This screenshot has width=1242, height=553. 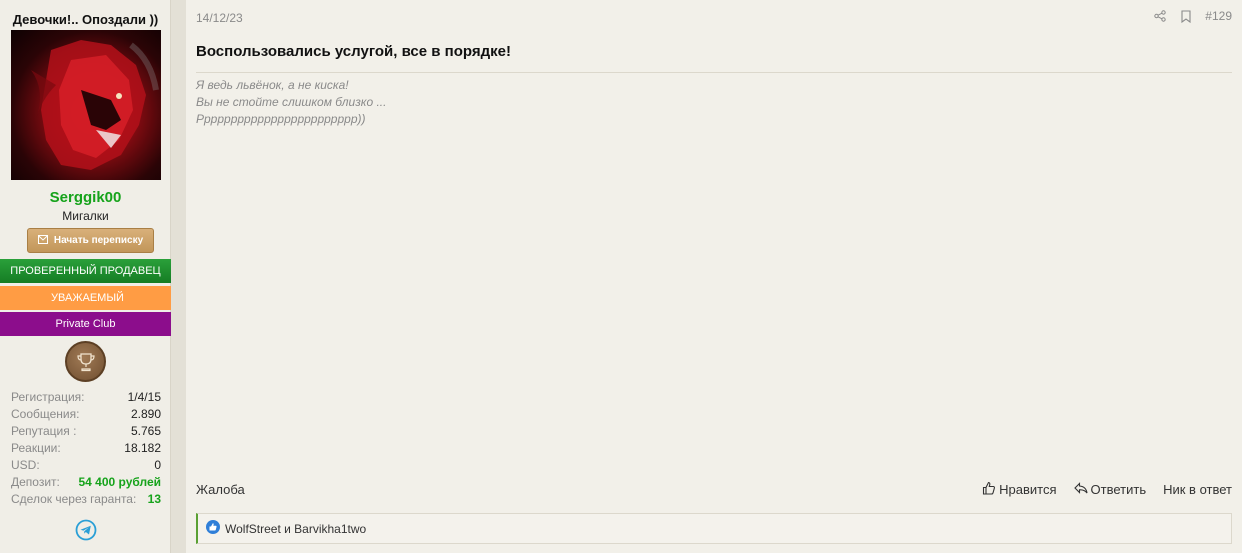 What do you see at coordinates (86, 414) in the screenshot?
I see `stat-messages: Сообщения: 2.890` at bounding box center [86, 414].